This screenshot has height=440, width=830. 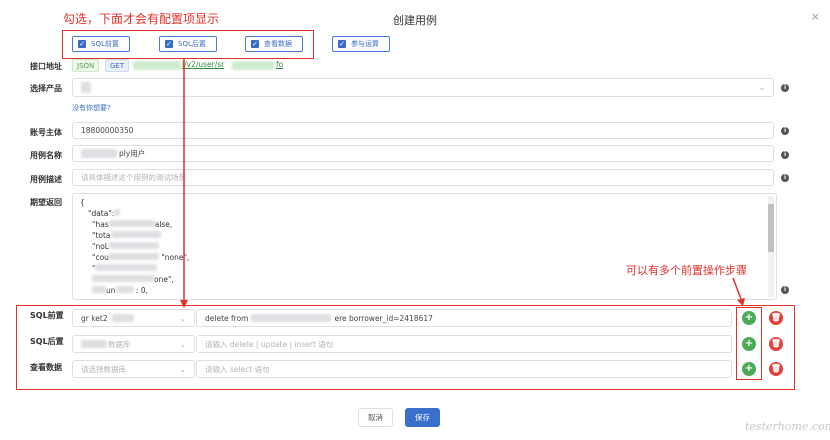 What do you see at coordinates (422, 417) in the screenshot?
I see `save-button: 保存` at bounding box center [422, 417].